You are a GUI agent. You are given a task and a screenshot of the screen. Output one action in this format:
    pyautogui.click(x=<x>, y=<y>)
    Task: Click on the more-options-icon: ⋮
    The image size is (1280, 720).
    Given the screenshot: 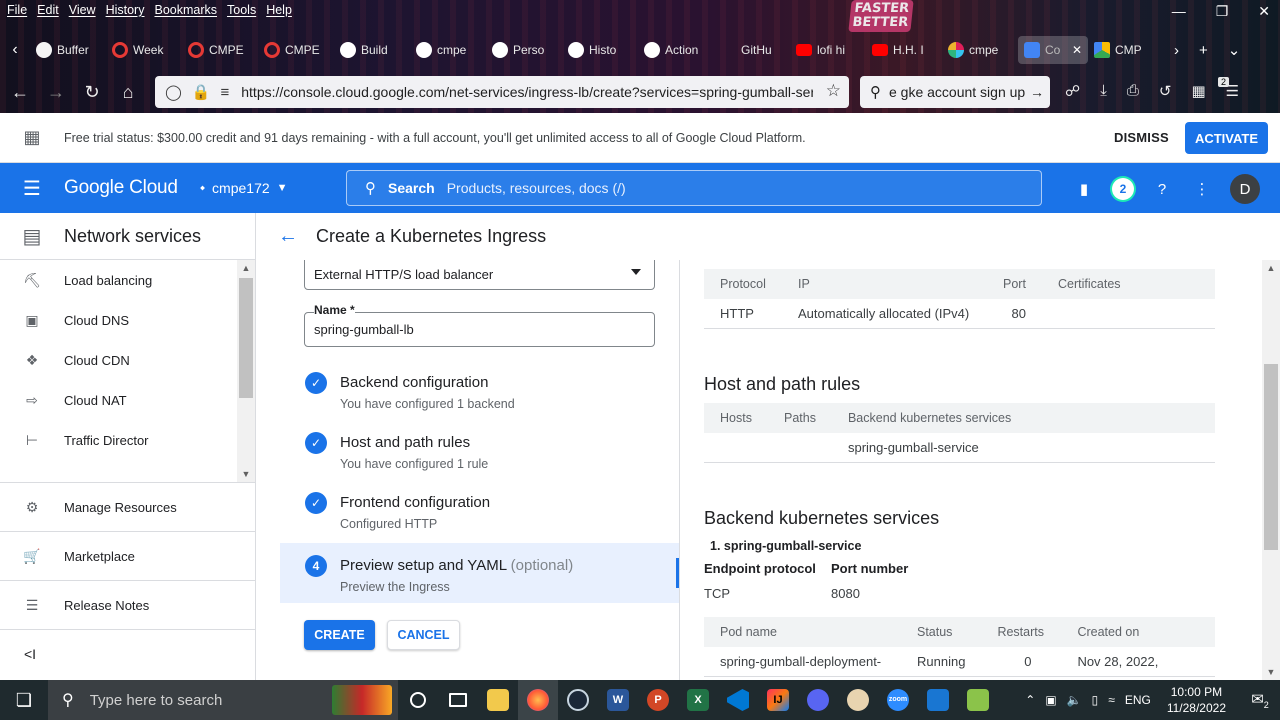 What is the action you would take?
    pyautogui.click(x=1202, y=189)
    